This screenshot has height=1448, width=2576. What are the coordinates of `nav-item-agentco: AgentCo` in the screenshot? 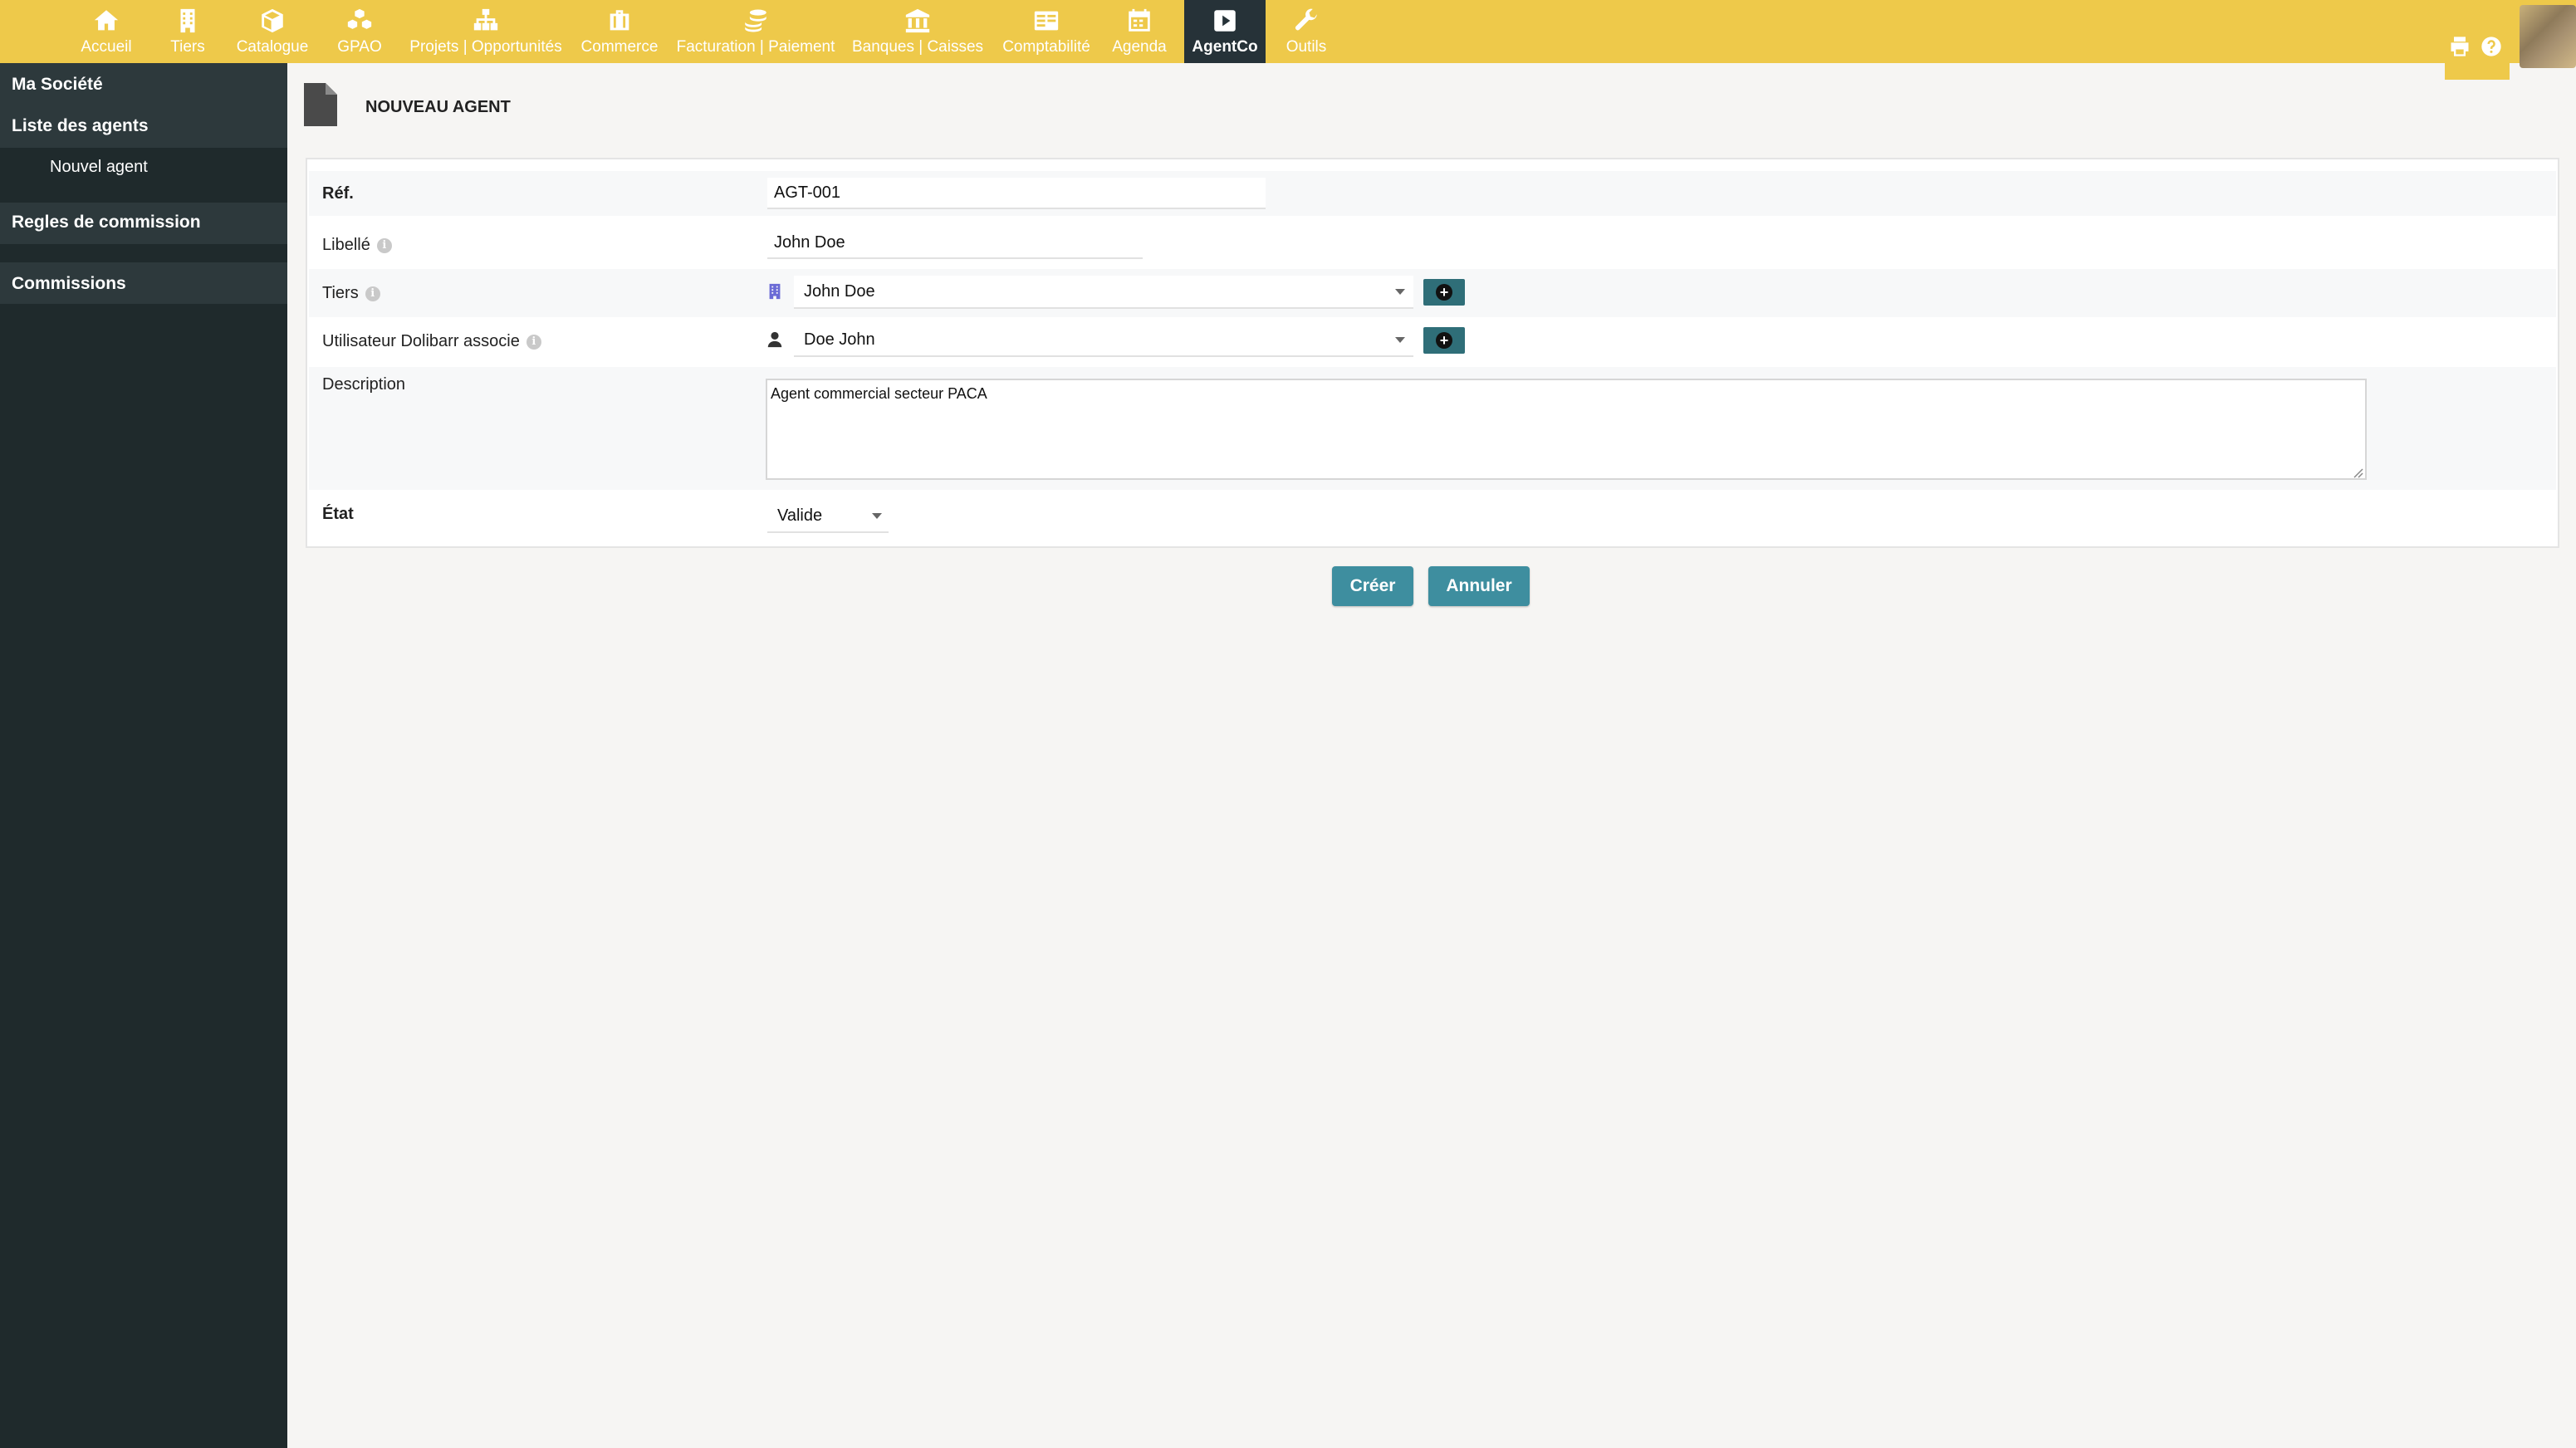 It's located at (1225, 32).